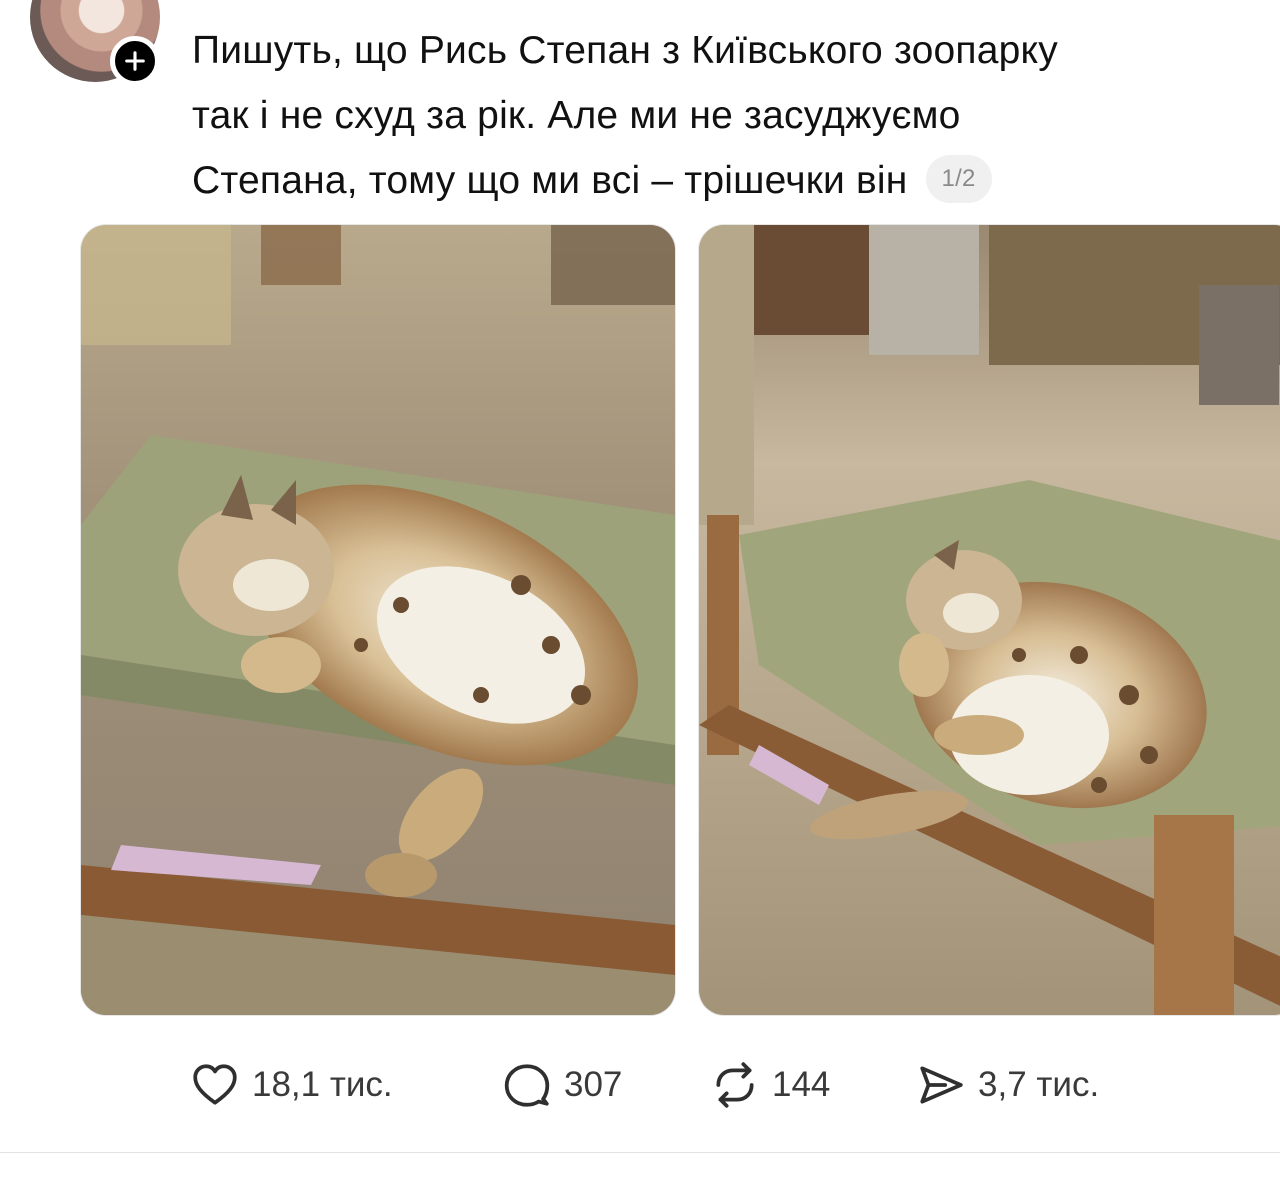 This screenshot has height=1182, width=1280. What do you see at coordinates (550, 180) in the screenshot?
I see `post-text-line-content: Степана, тому що ми всі – трішечки він` at bounding box center [550, 180].